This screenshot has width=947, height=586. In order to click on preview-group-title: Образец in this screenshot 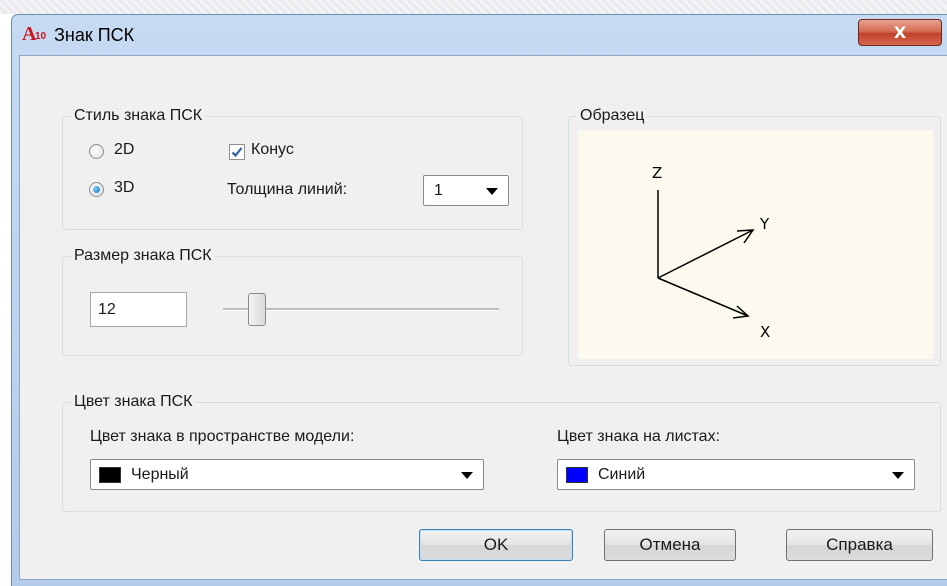, I will do `click(612, 116)`.